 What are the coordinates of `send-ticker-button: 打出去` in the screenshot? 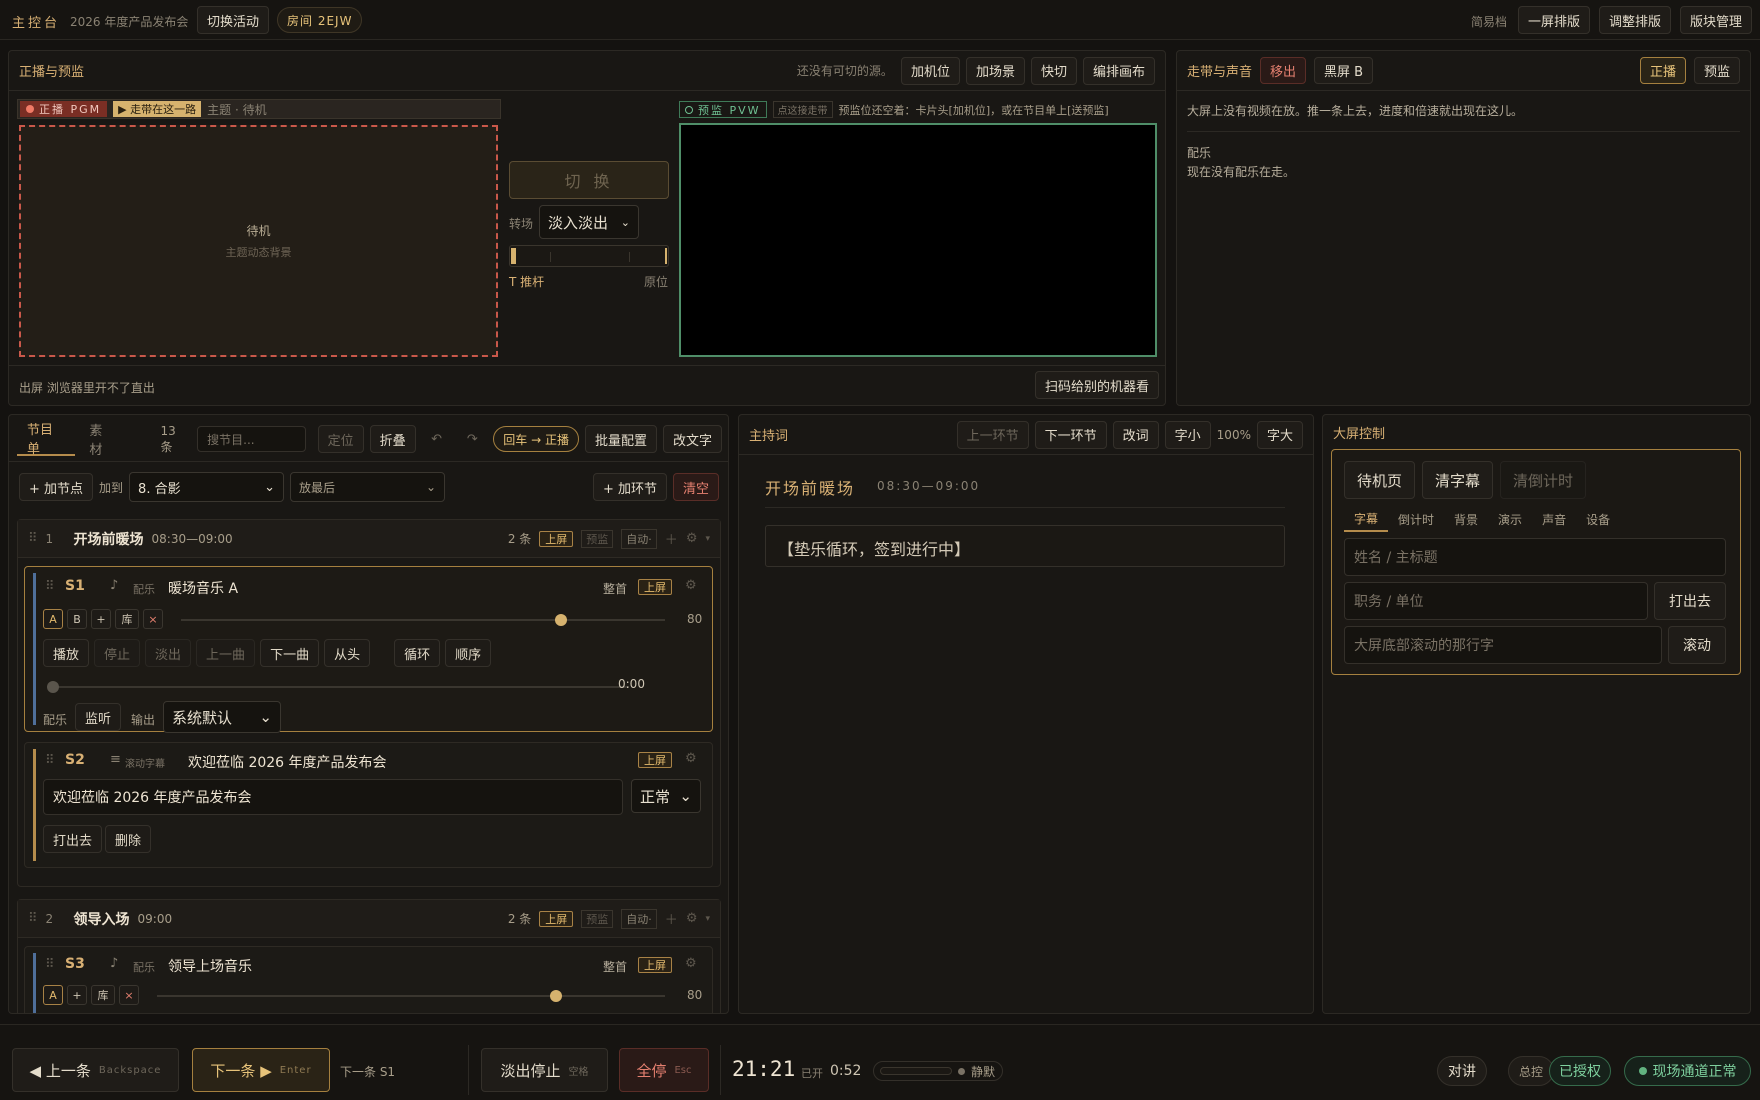 It's located at (73, 839).